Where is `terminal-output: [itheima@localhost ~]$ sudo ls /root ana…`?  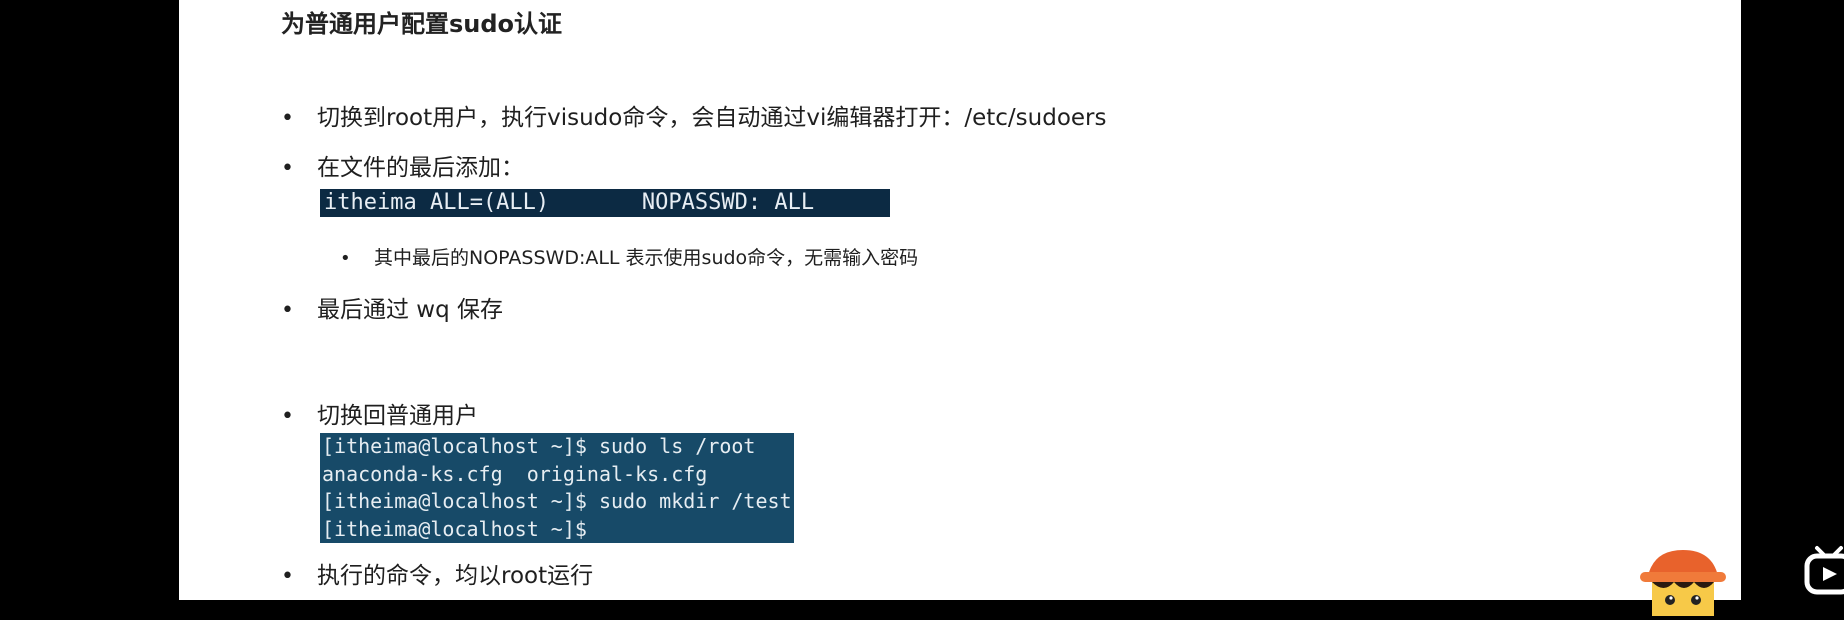 terminal-output: [itheima@localhost ~]$ sudo ls /root ana… is located at coordinates (557, 488).